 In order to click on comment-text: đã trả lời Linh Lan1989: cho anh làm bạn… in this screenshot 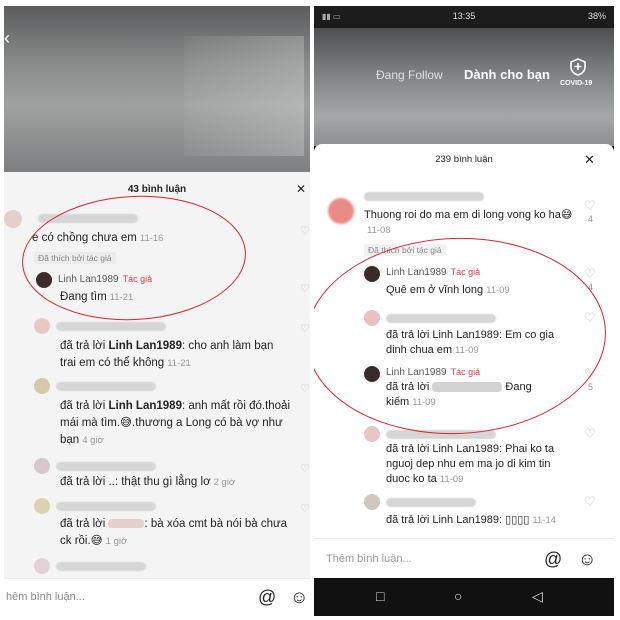, I will do `click(176, 355)`.